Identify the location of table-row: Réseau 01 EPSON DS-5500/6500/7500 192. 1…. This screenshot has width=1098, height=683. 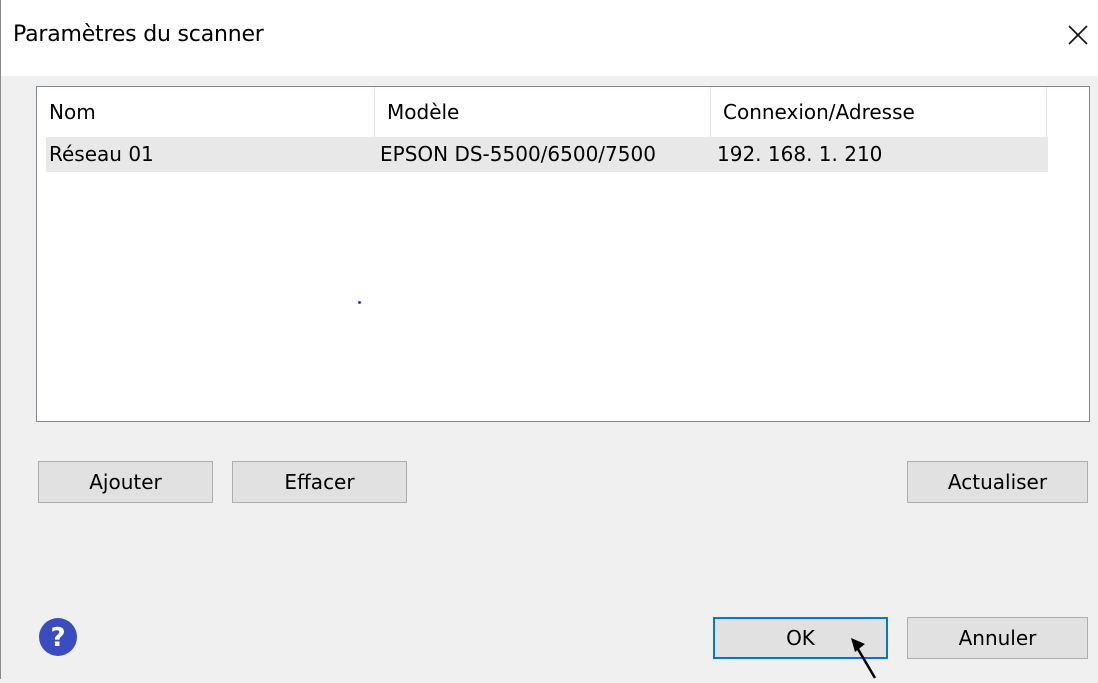
(547, 154).